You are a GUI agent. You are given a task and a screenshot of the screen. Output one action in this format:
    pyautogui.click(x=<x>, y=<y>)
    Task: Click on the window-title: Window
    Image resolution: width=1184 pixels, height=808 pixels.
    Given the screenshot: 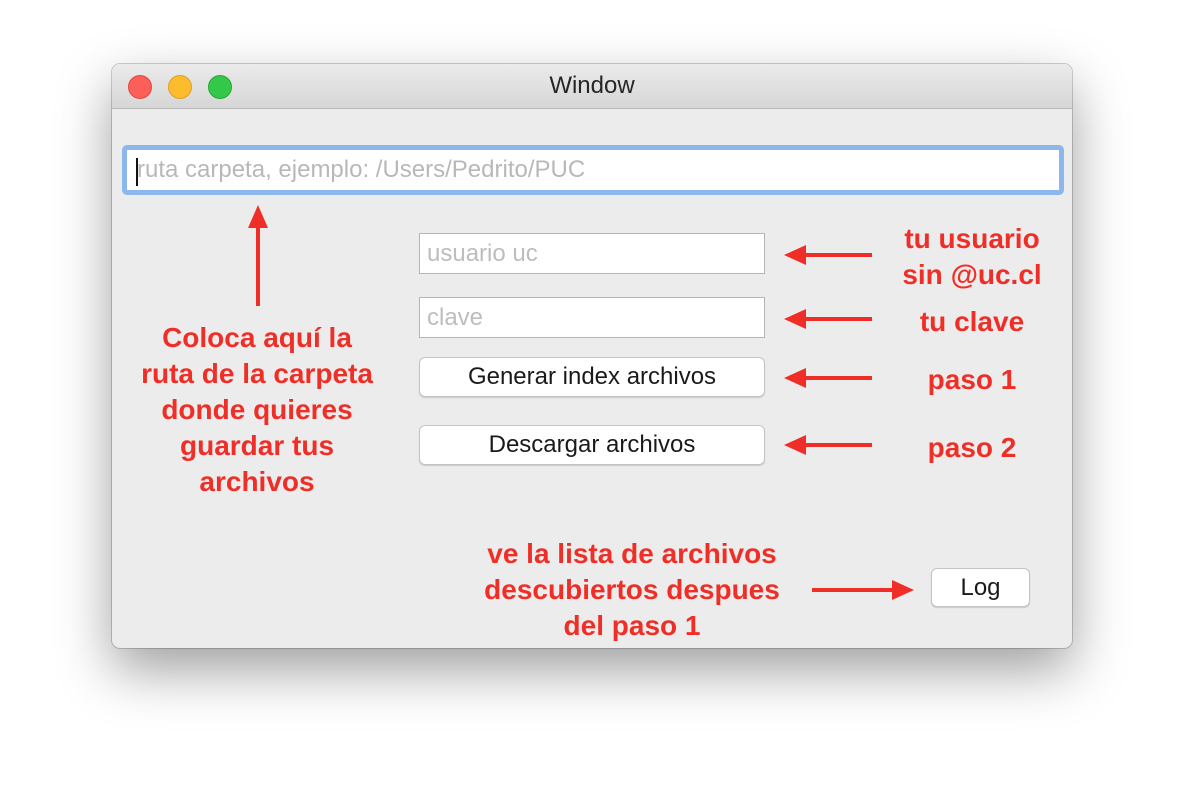 What is the action you would take?
    pyautogui.click(x=592, y=85)
    